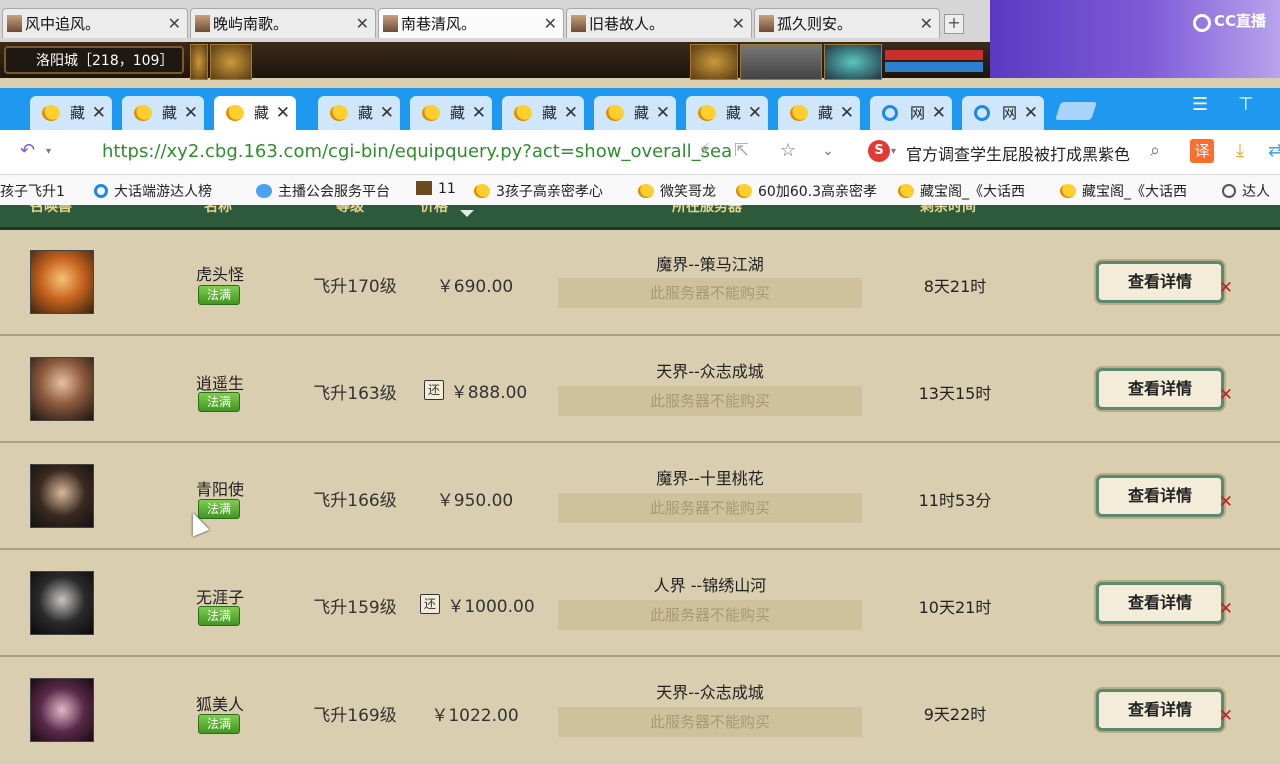  What do you see at coordinates (538, 191) in the screenshot?
I see `bookmark-item: 3孩子高亲密孝心` at bounding box center [538, 191].